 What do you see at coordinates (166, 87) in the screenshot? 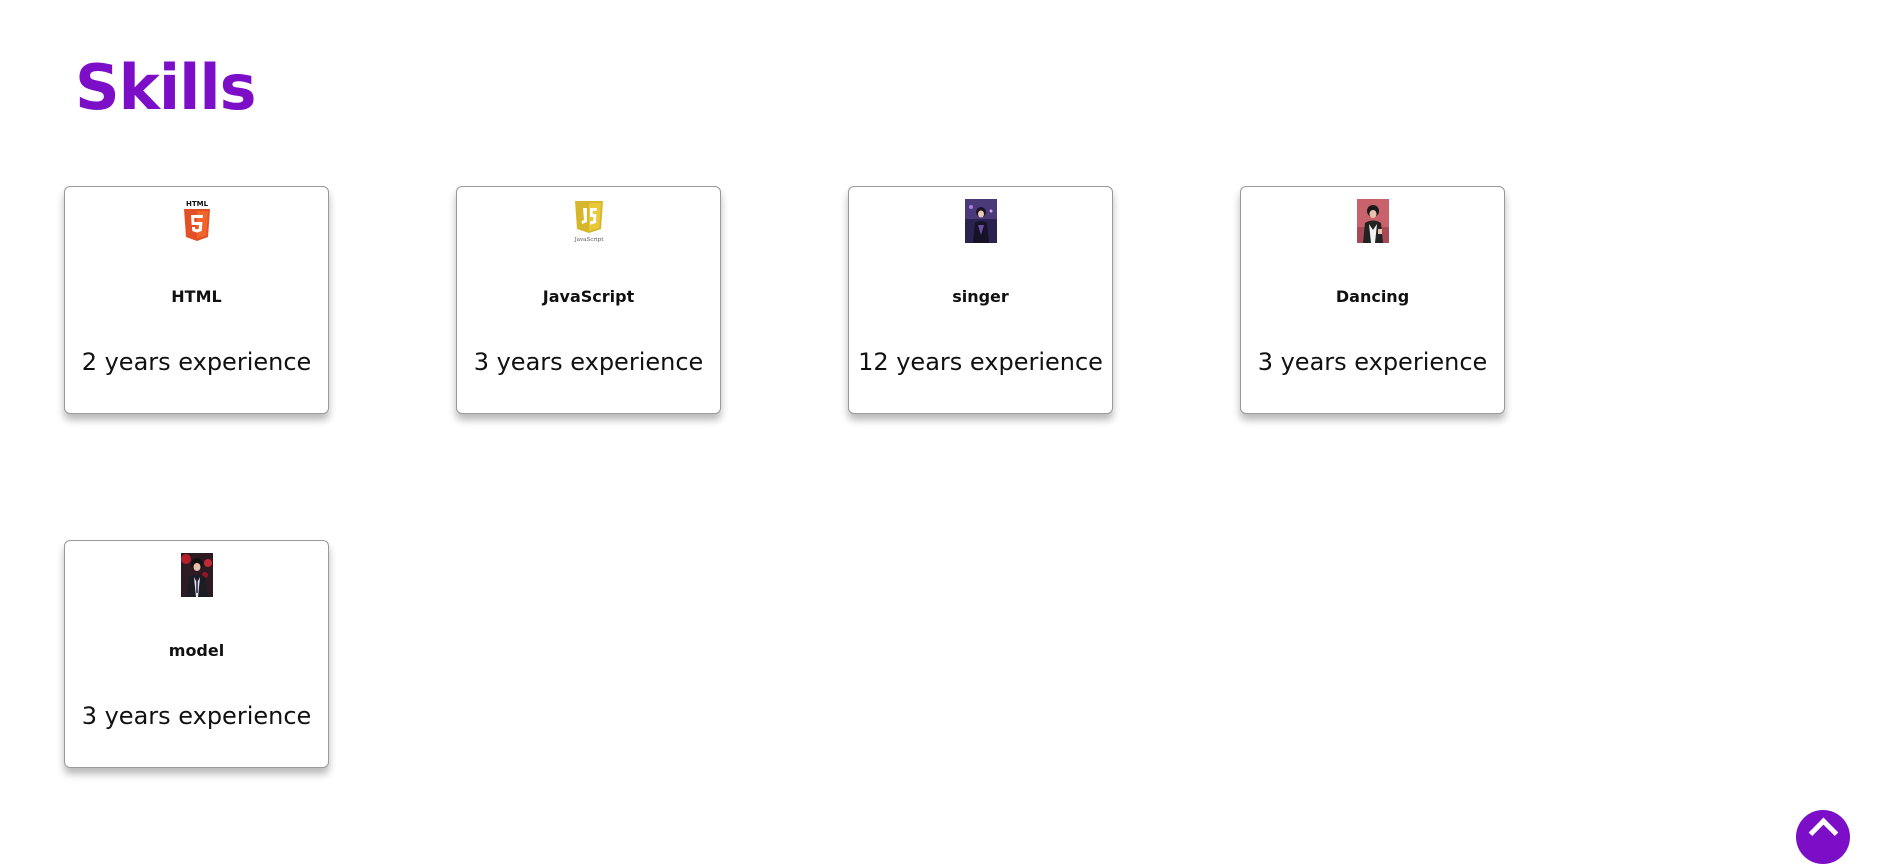
I see `page-title: Skills` at bounding box center [166, 87].